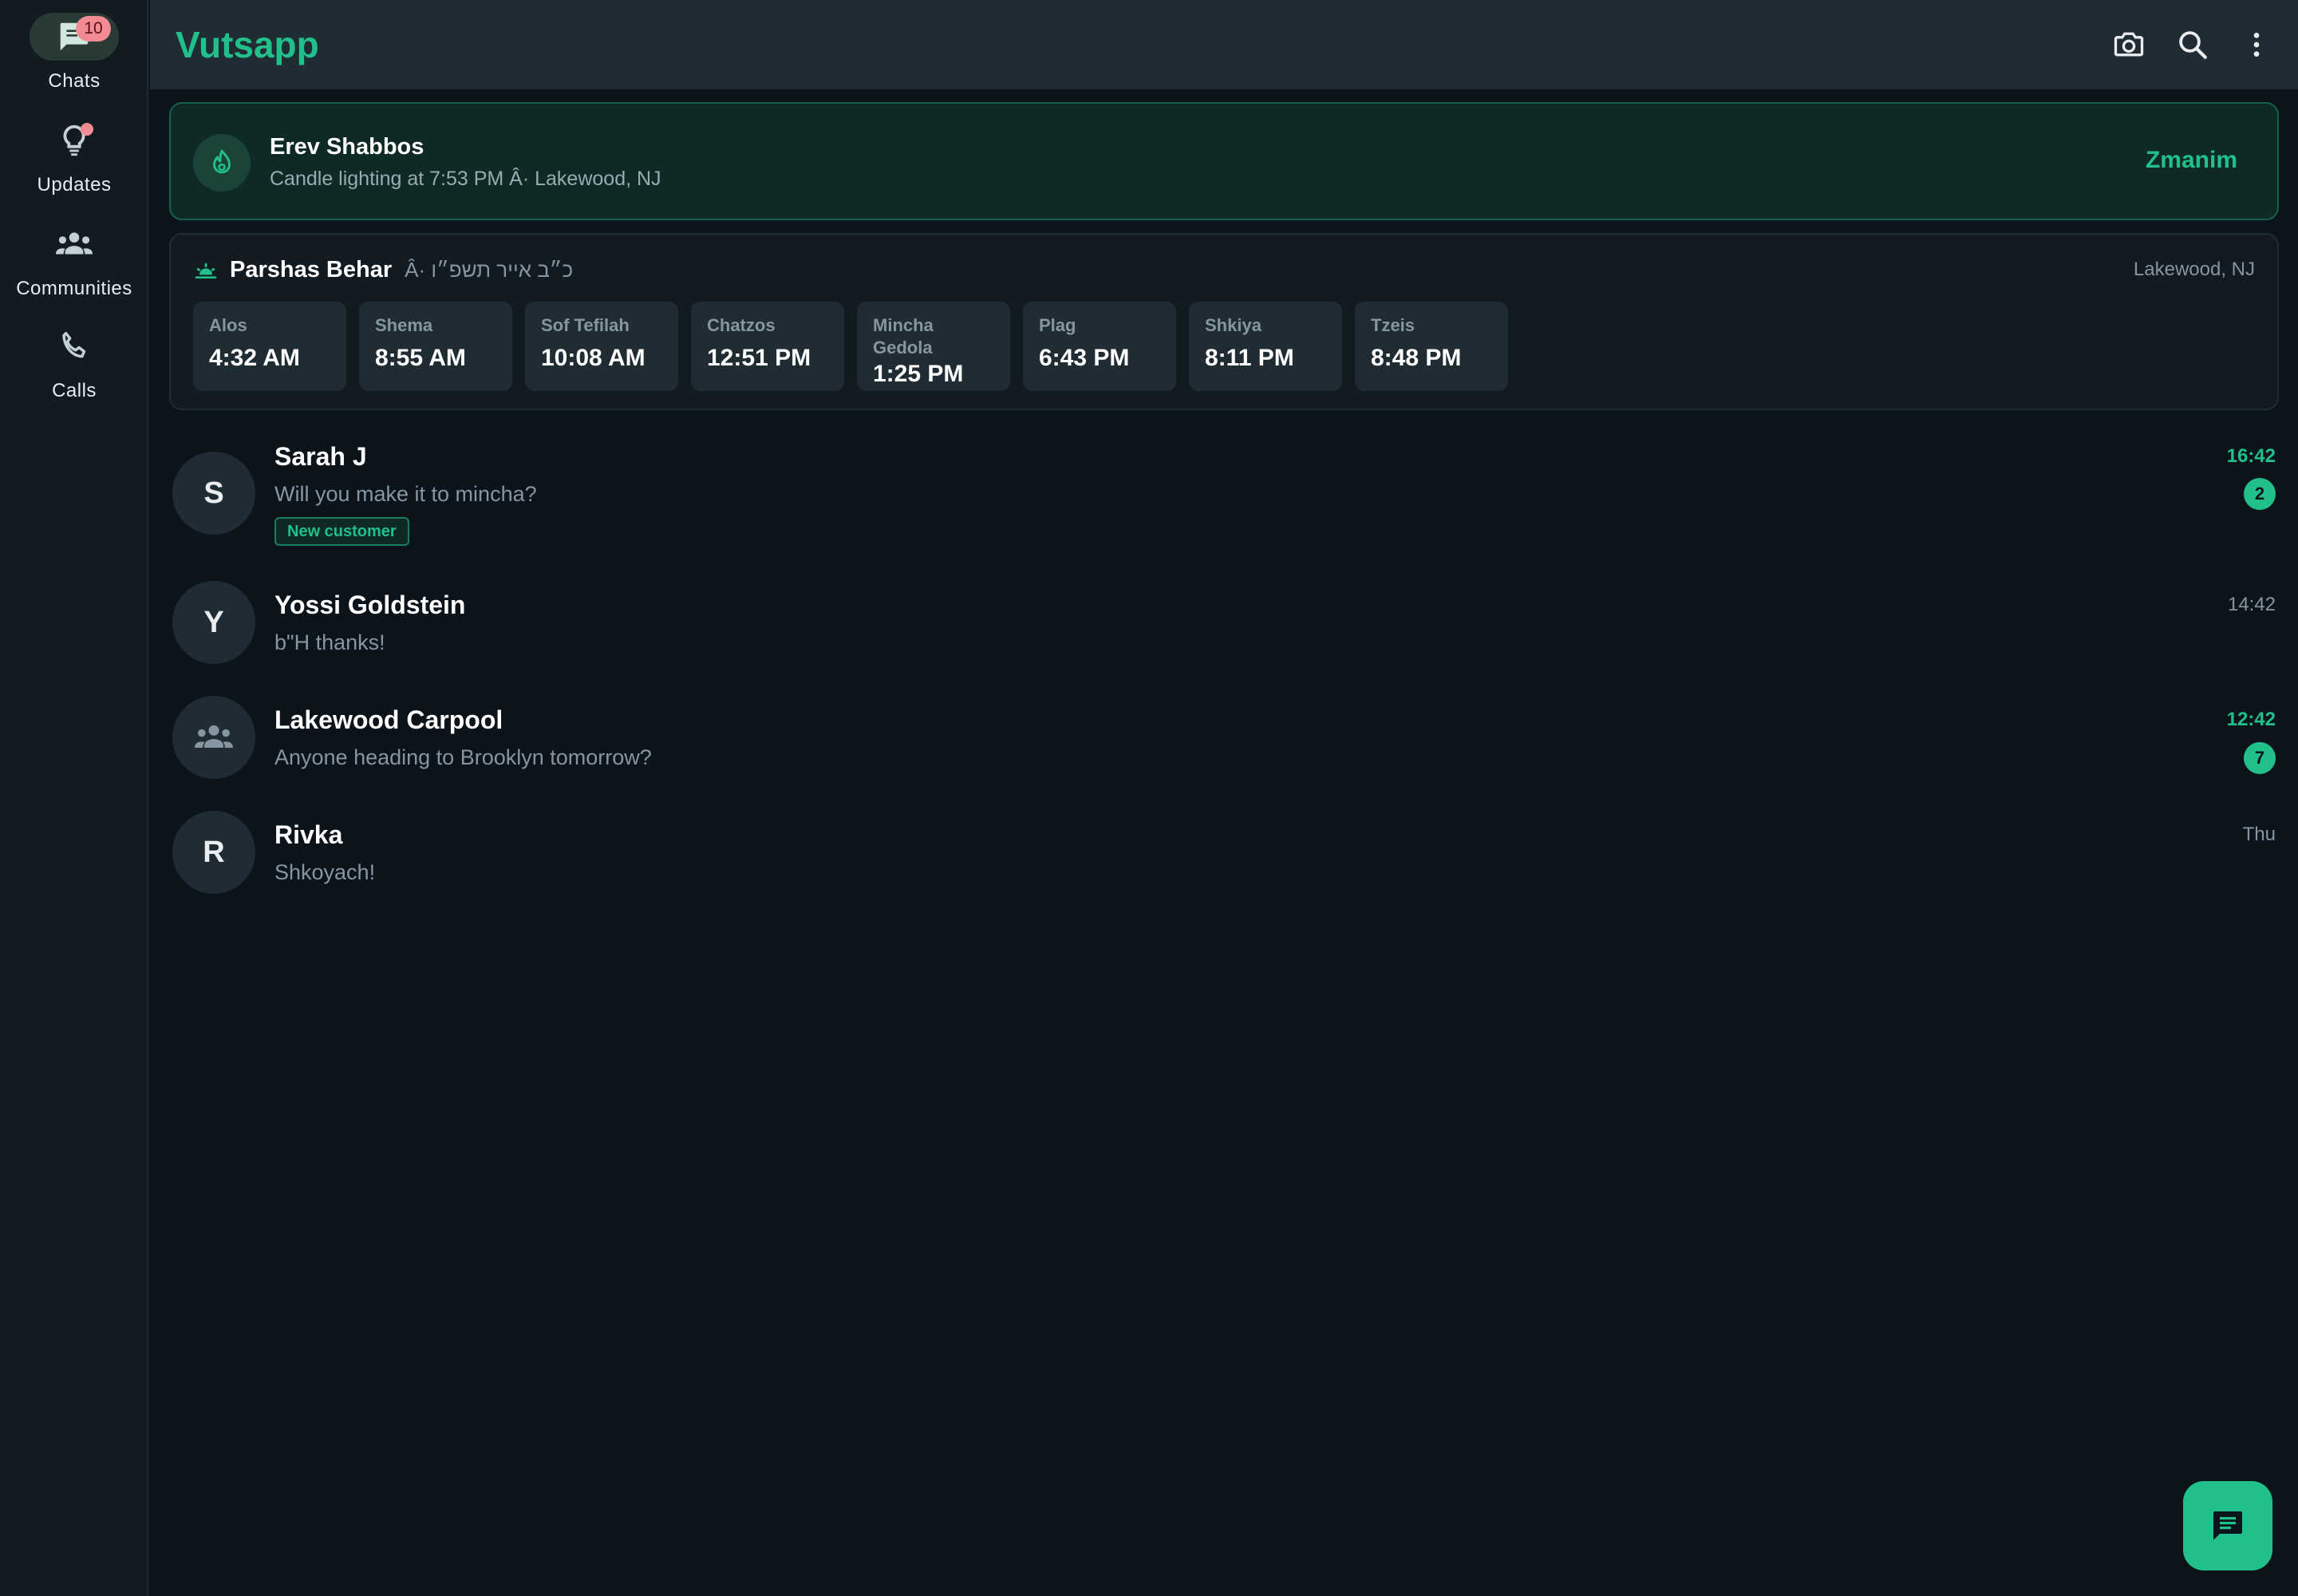 The image size is (2298, 1596). Describe the element at coordinates (404, 325) in the screenshot. I see `zman-name: Shema` at that location.